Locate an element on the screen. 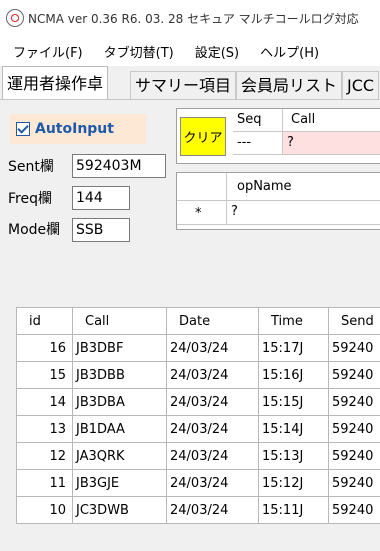 The height and width of the screenshot is (551, 380). table-row: 16 JB3DBF 24/03/24 15:17J 59240 is located at coordinates (198, 348).